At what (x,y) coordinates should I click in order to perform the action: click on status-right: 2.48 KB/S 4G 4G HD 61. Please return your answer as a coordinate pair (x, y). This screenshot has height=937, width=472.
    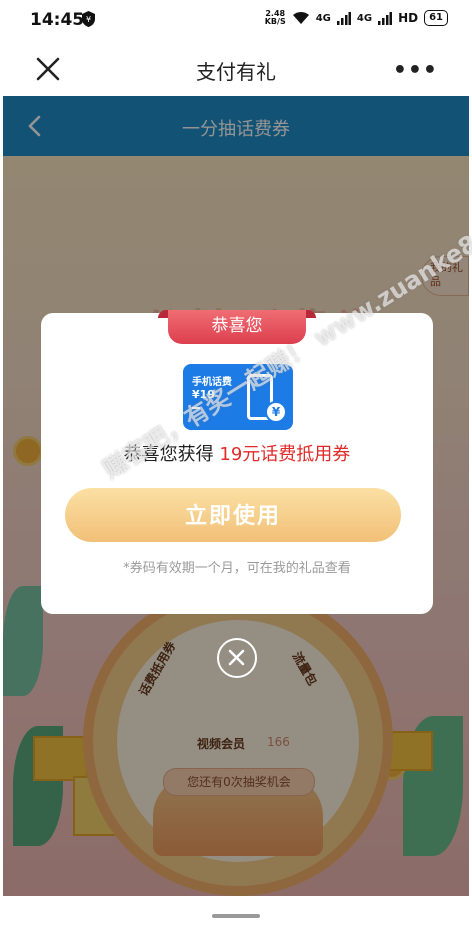
    Looking at the image, I should click on (356, 18).